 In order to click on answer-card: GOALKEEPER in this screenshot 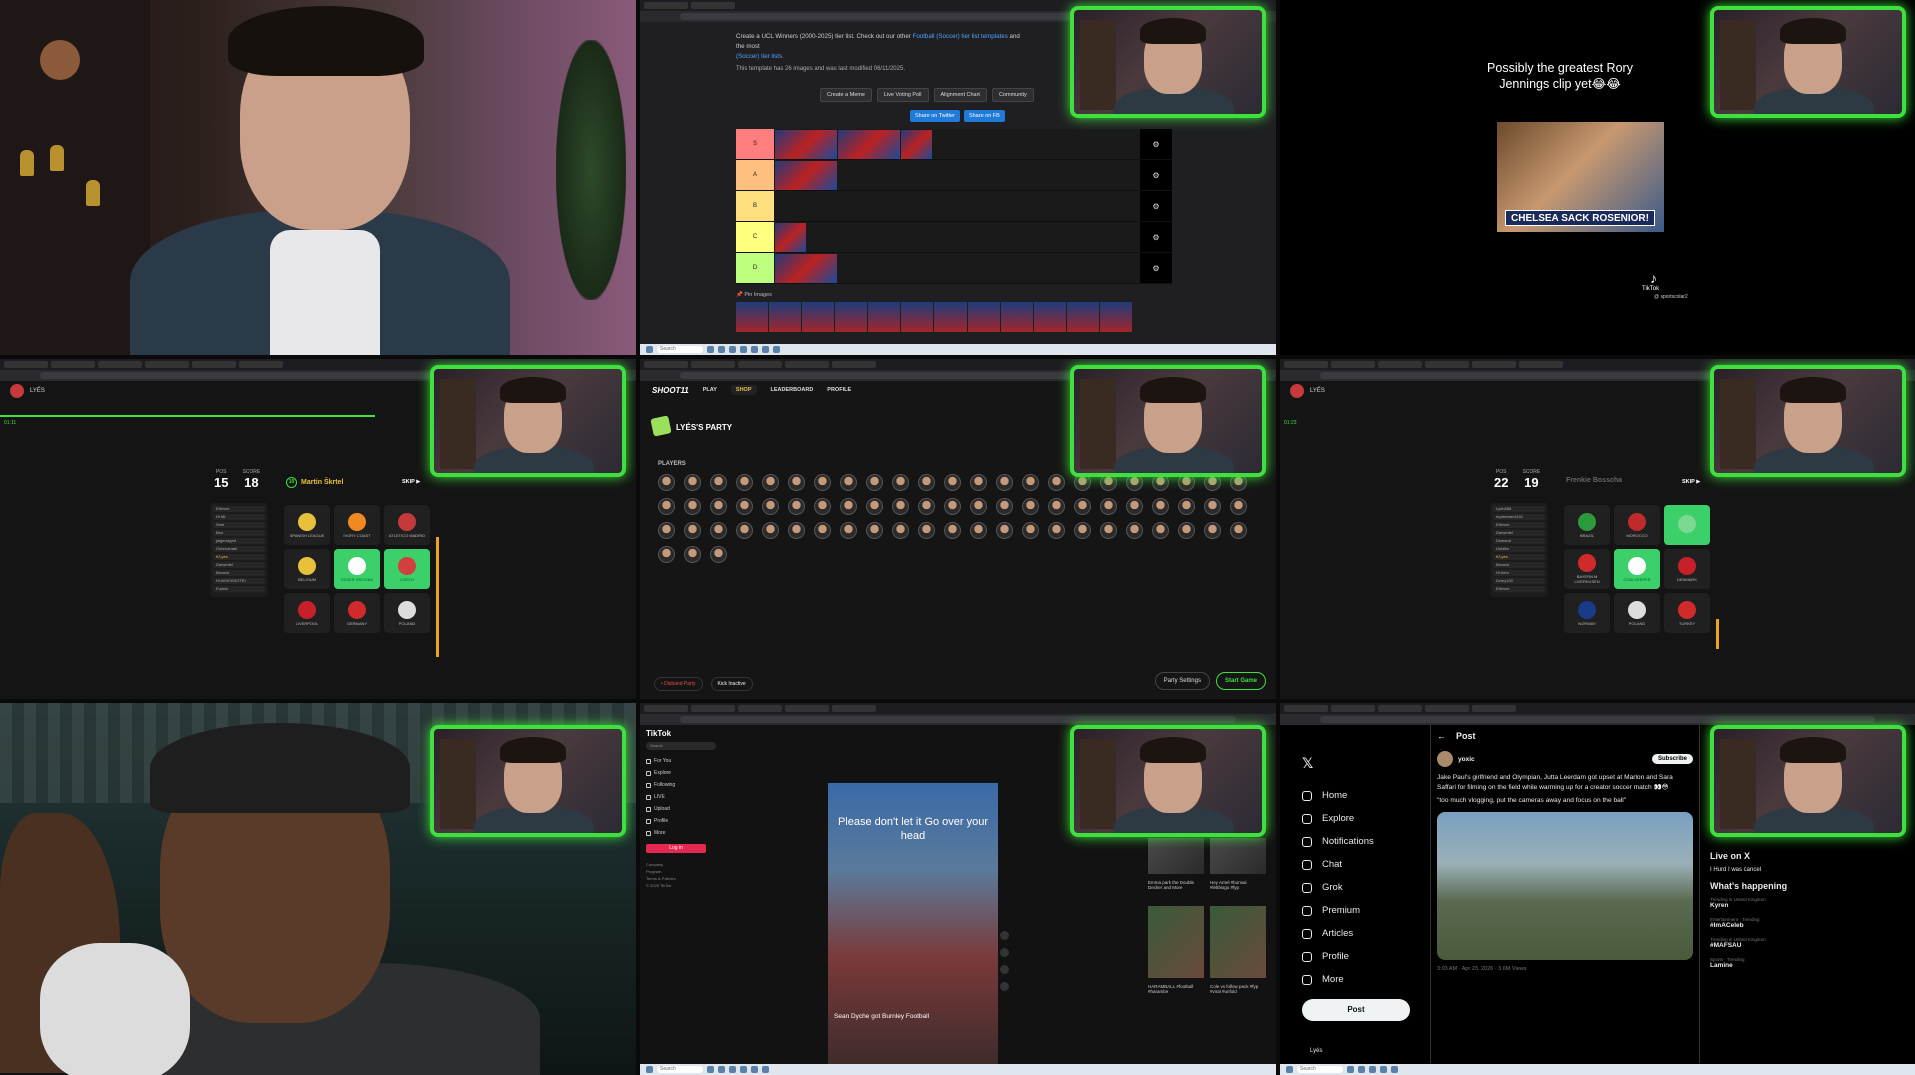, I will do `click(1637, 569)`.